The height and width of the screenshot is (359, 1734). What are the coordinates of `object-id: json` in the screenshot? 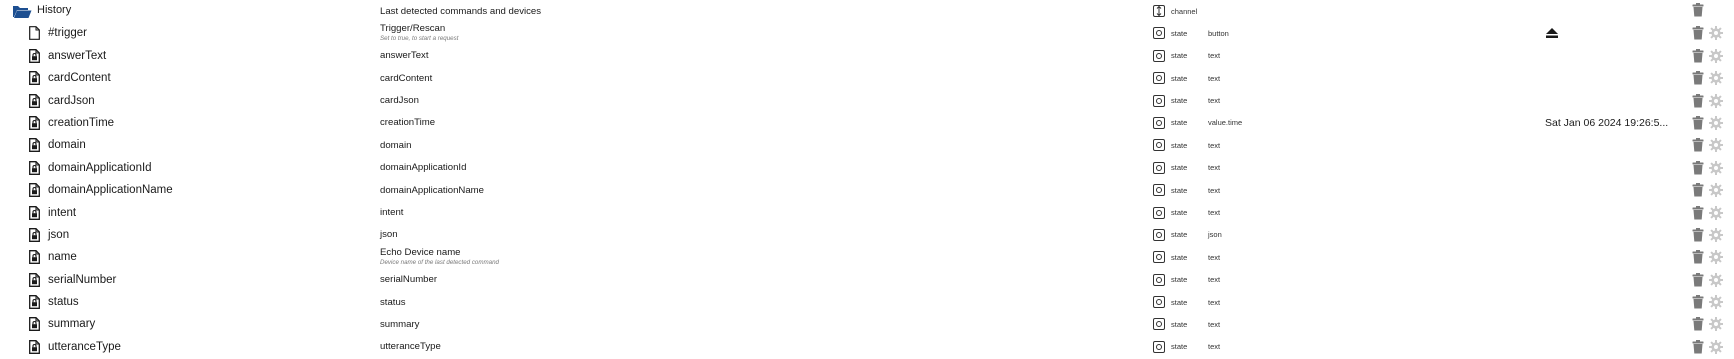 It's located at (59, 234).